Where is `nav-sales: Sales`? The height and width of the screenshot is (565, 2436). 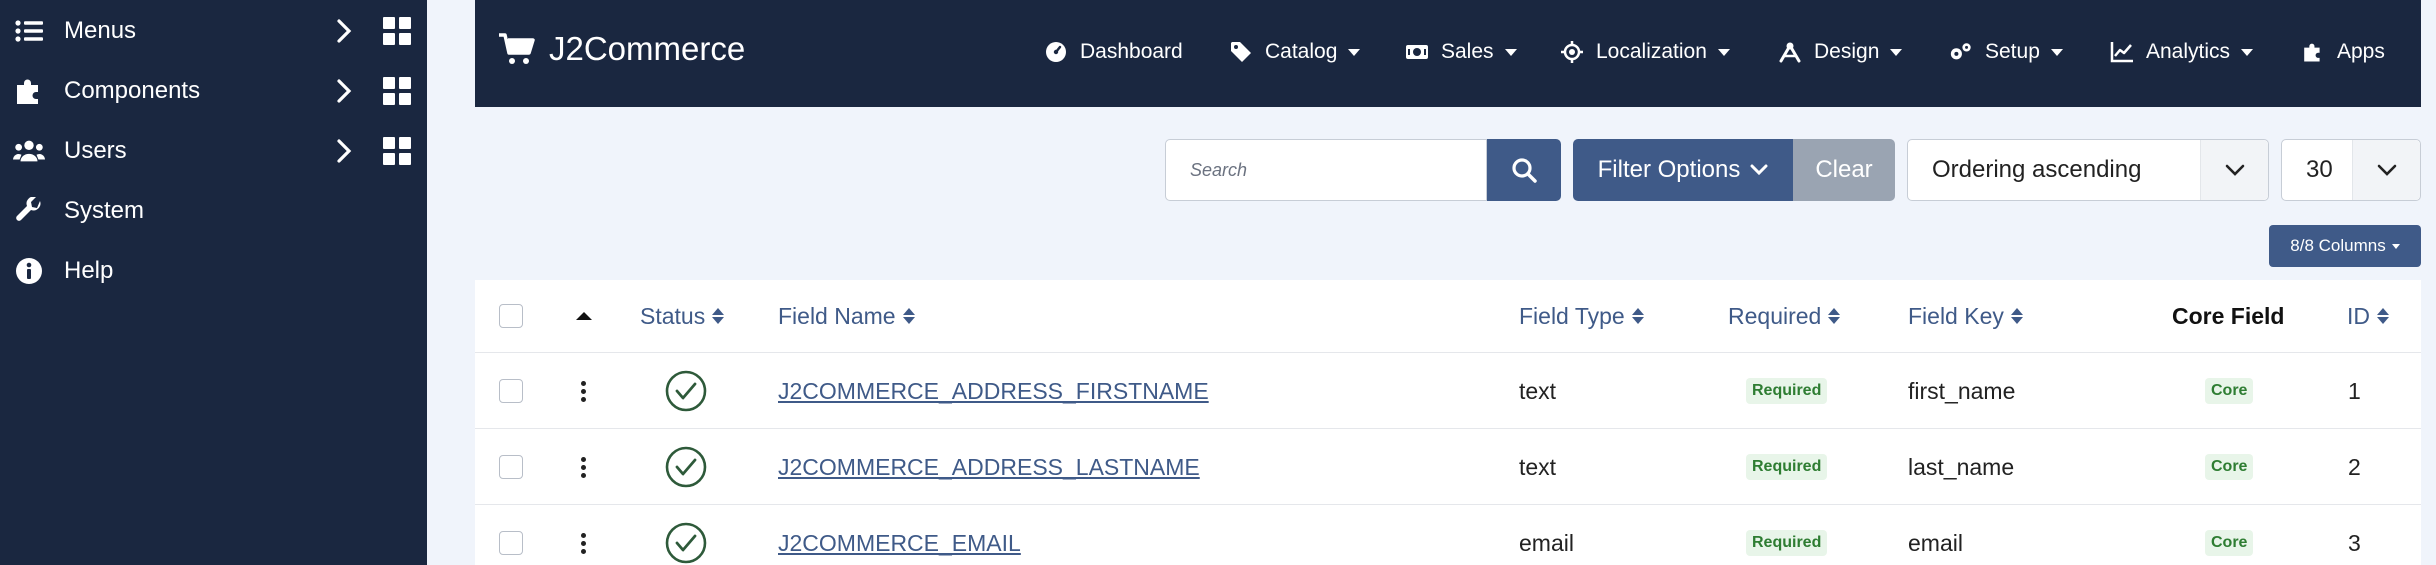 nav-sales: Sales is located at coordinates (1461, 52).